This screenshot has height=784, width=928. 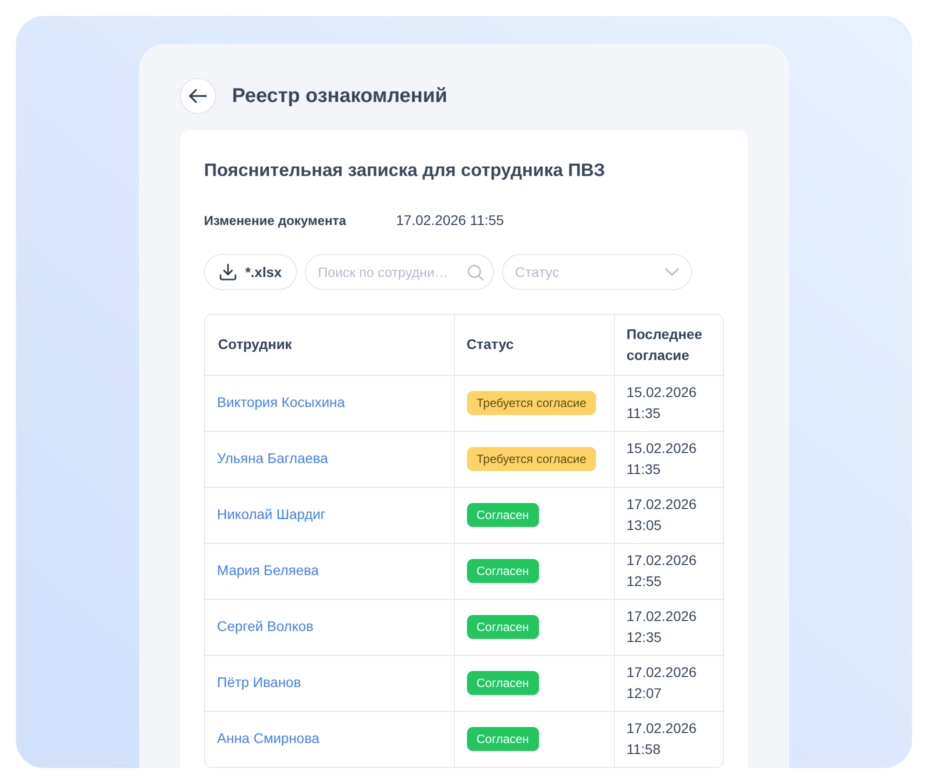 What do you see at coordinates (597, 272) in the screenshot?
I see `status-dropdown: Статус` at bounding box center [597, 272].